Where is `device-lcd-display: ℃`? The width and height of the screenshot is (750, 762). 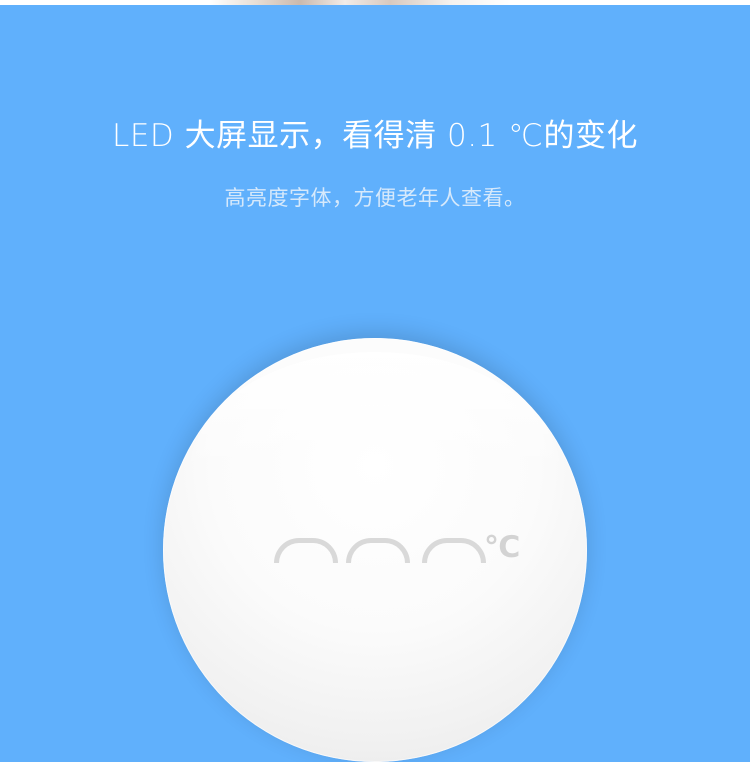 device-lcd-display: ℃ is located at coordinates (397, 548).